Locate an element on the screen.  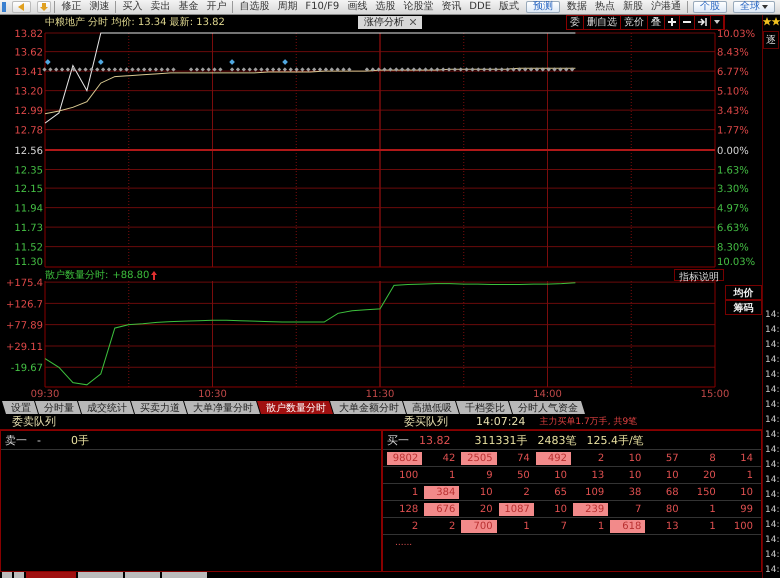
percent-axis-label: 8.30% is located at coordinates (733, 248).